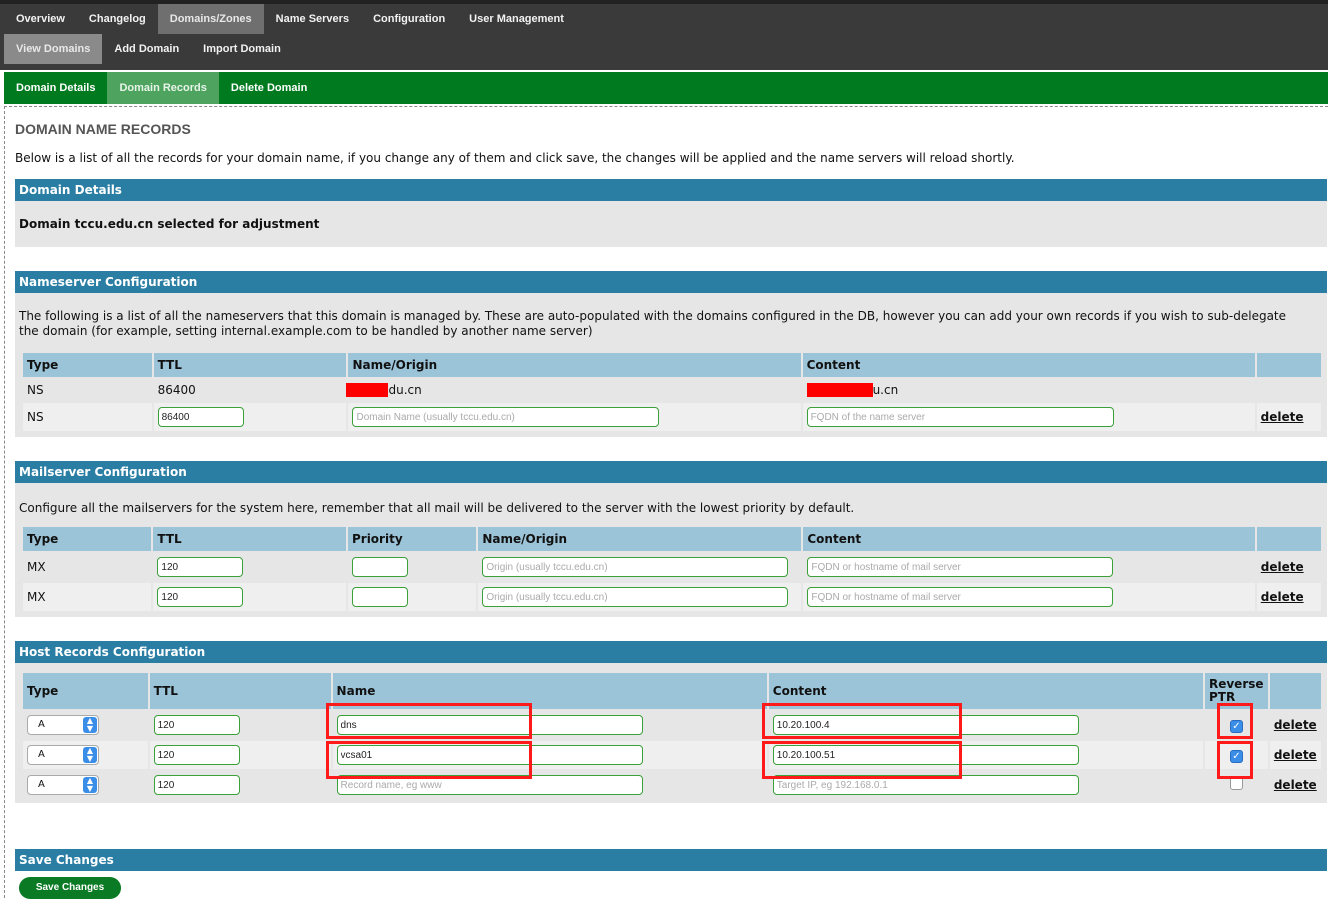  What do you see at coordinates (269, 88) in the screenshot?
I see `tab-delete-domain: Delete Domain` at bounding box center [269, 88].